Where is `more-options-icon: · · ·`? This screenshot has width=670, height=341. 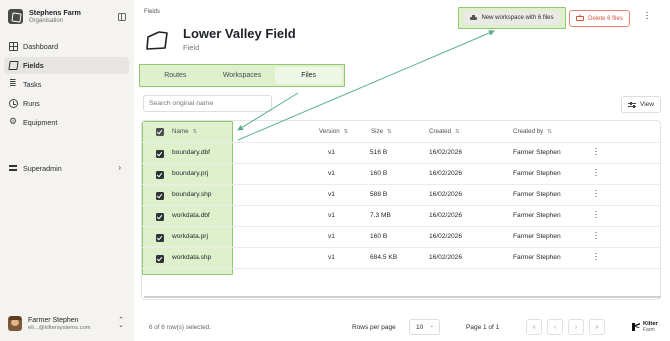
more-options-icon: · · · is located at coordinates (647, 16).